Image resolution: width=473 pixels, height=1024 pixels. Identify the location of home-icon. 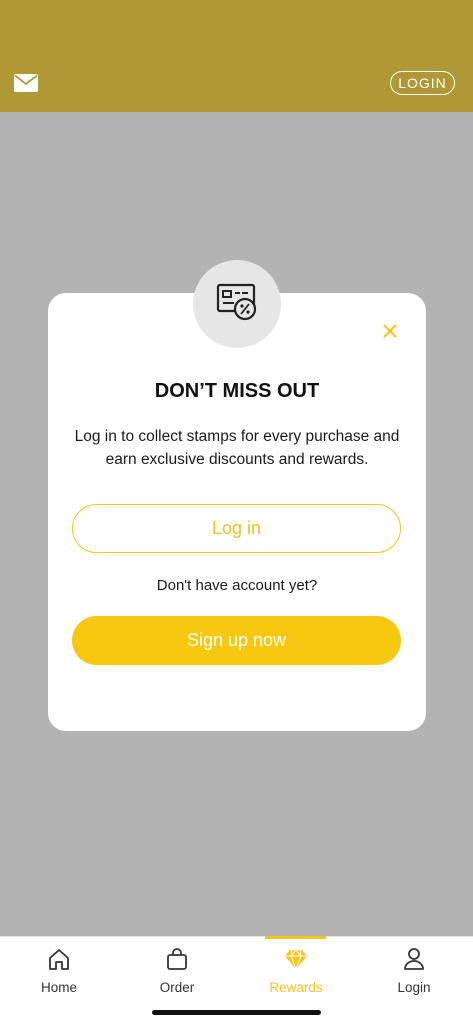
(59, 959).